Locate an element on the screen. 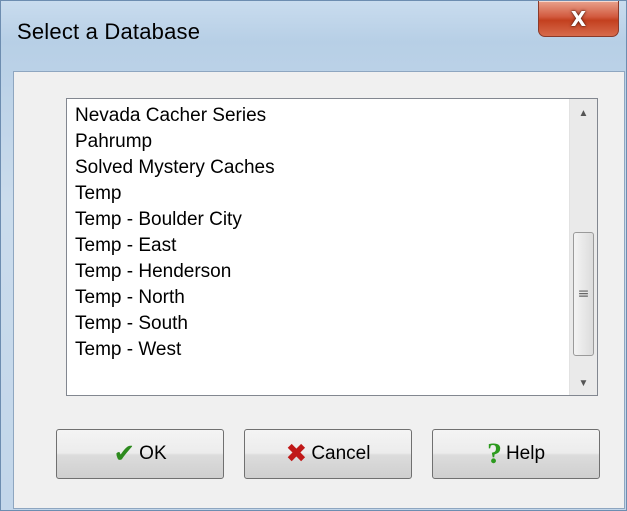 The image size is (627, 511). scroll-thumb: ≡ is located at coordinates (583, 294).